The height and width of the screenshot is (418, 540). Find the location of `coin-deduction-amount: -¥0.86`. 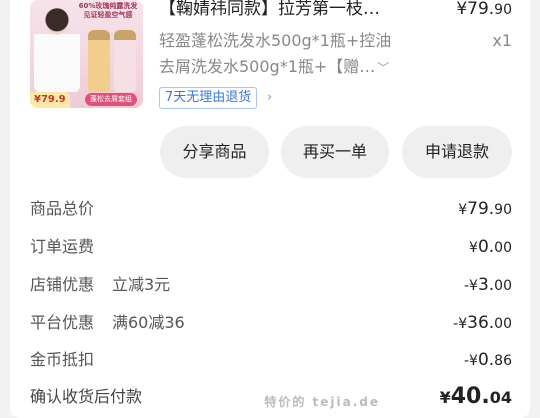

coin-deduction-amount: -¥0.86 is located at coordinates (487, 360).